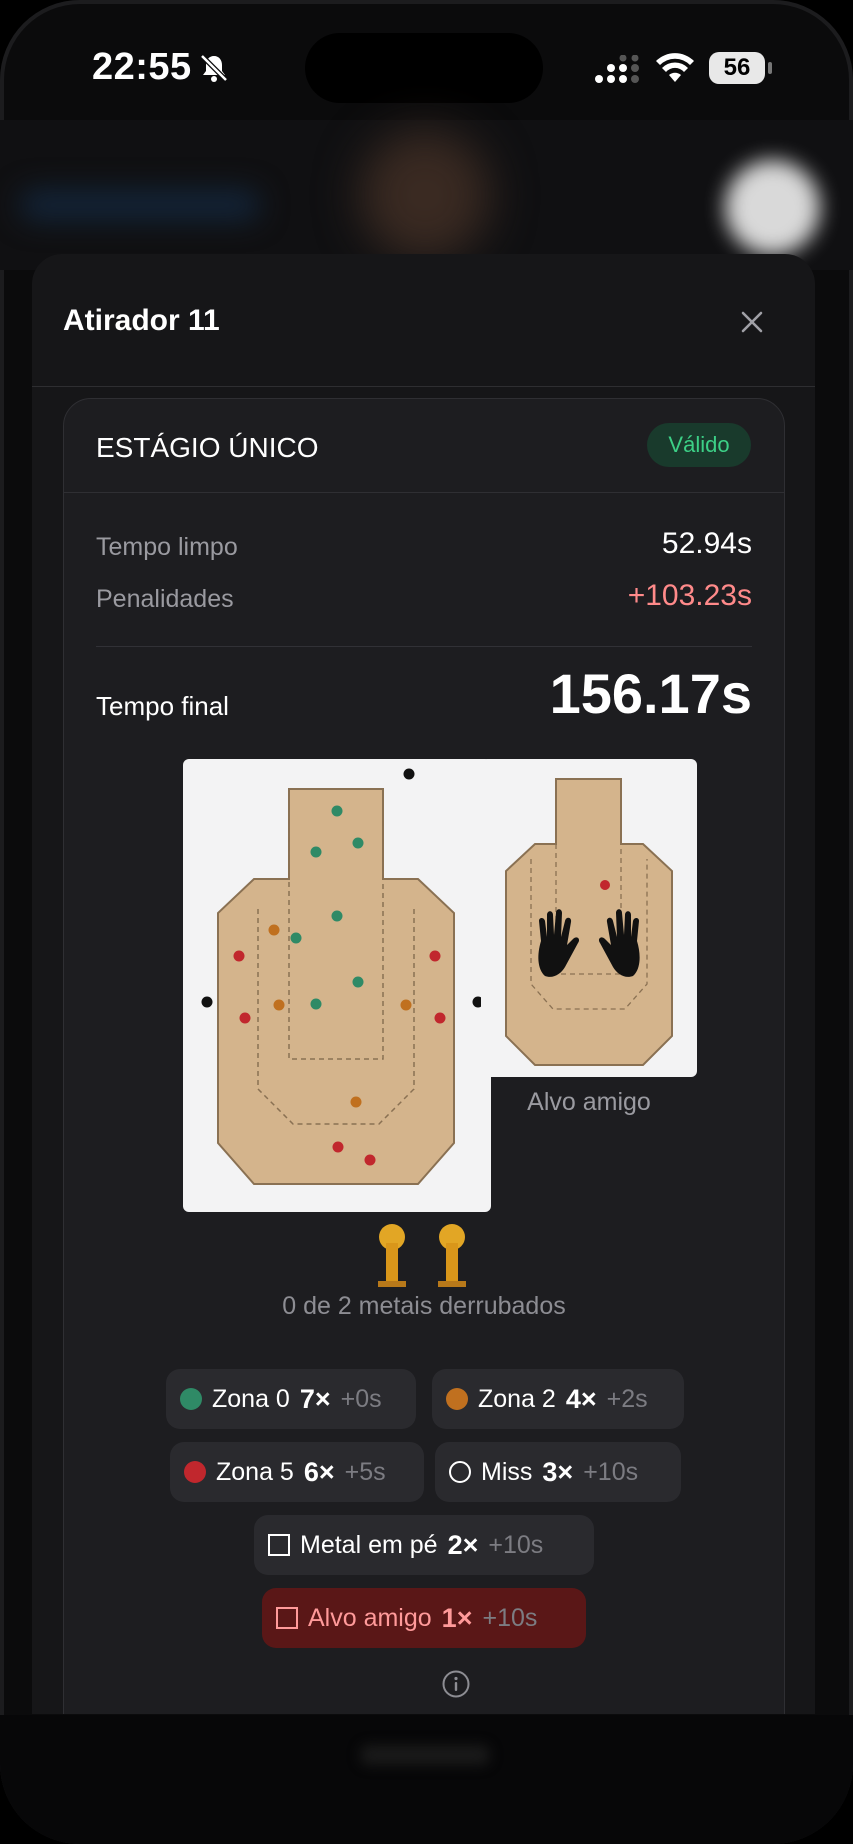 This screenshot has height=1844, width=853. Describe the element at coordinates (162, 706) in the screenshot. I see `final-time-label: Tempo final` at that location.